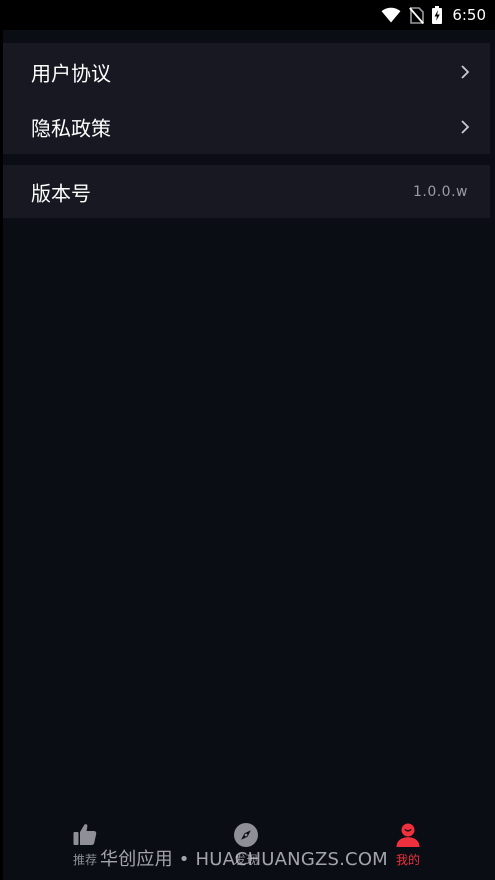 This screenshot has height=880, width=495. What do you see at coordinates (440, 191) in the screenshot?
I see `version-value: 1.0.0.w` at bounding box center [440, 191].